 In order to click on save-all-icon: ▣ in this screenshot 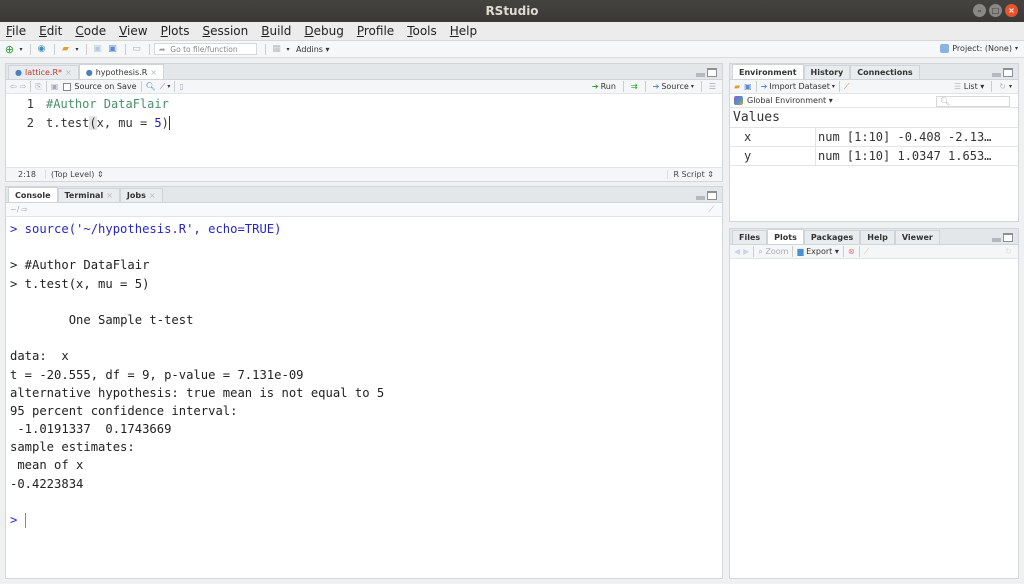, I will do `click(112, 49)`.